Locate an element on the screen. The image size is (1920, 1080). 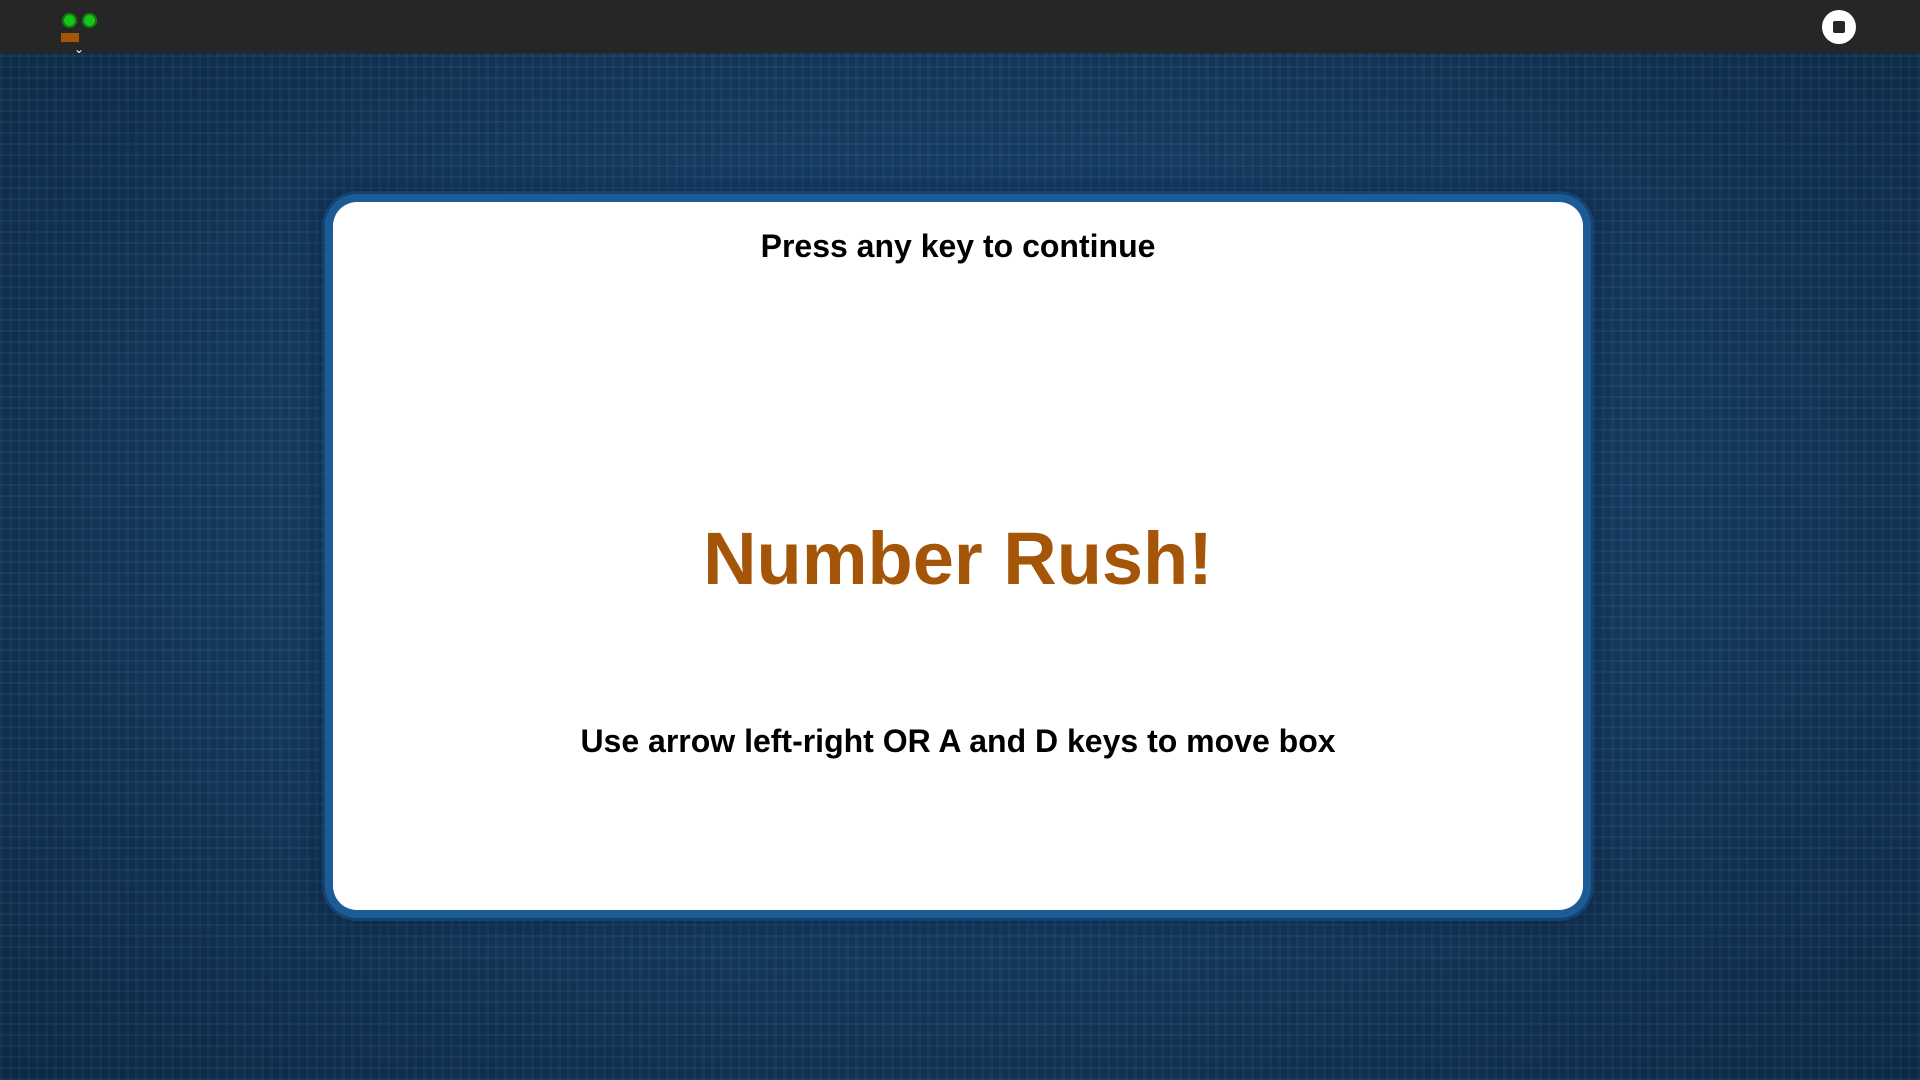
logo-mouth is located at coordinates (70, 37).